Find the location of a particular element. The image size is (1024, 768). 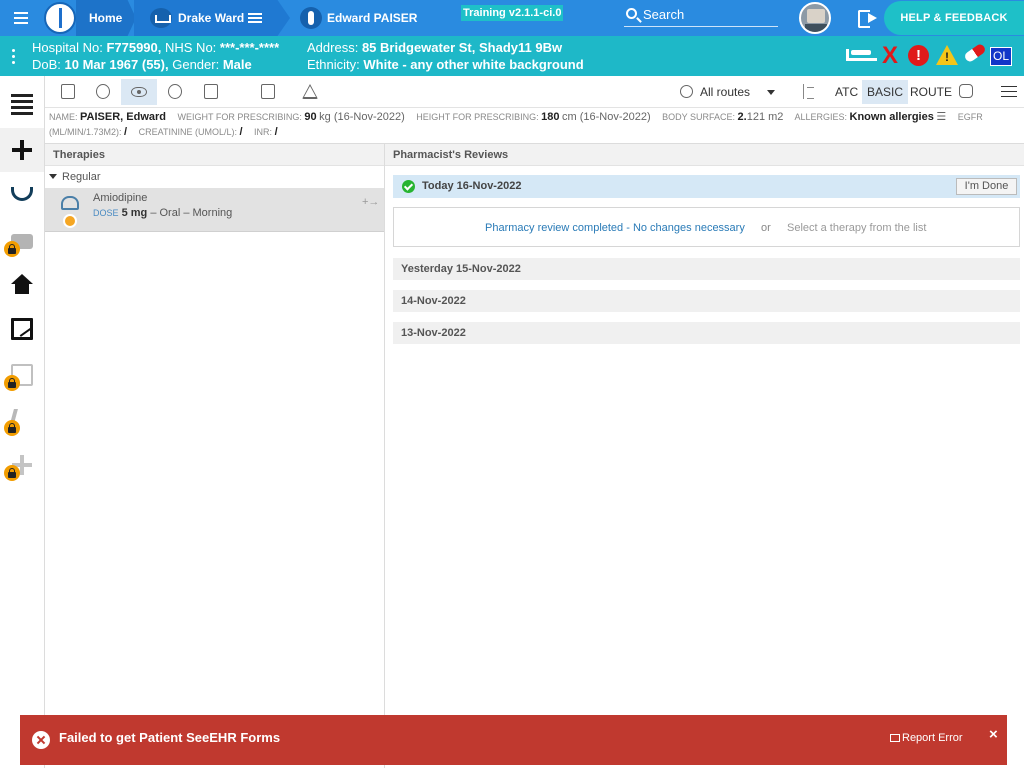

address-label: Address: is located at coordinates (333, 47).